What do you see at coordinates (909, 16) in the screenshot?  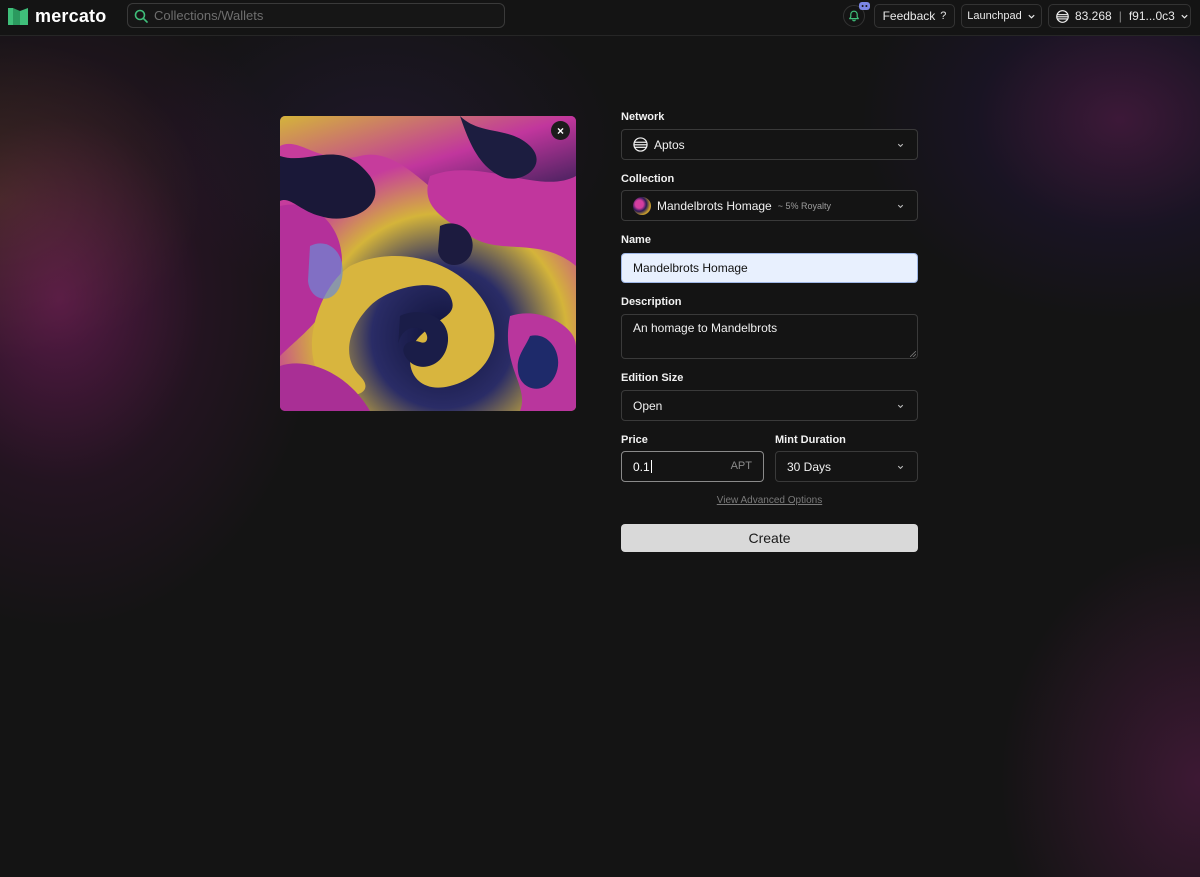 I see `feedback-label: Feedback` at bounding box center [909, 16].